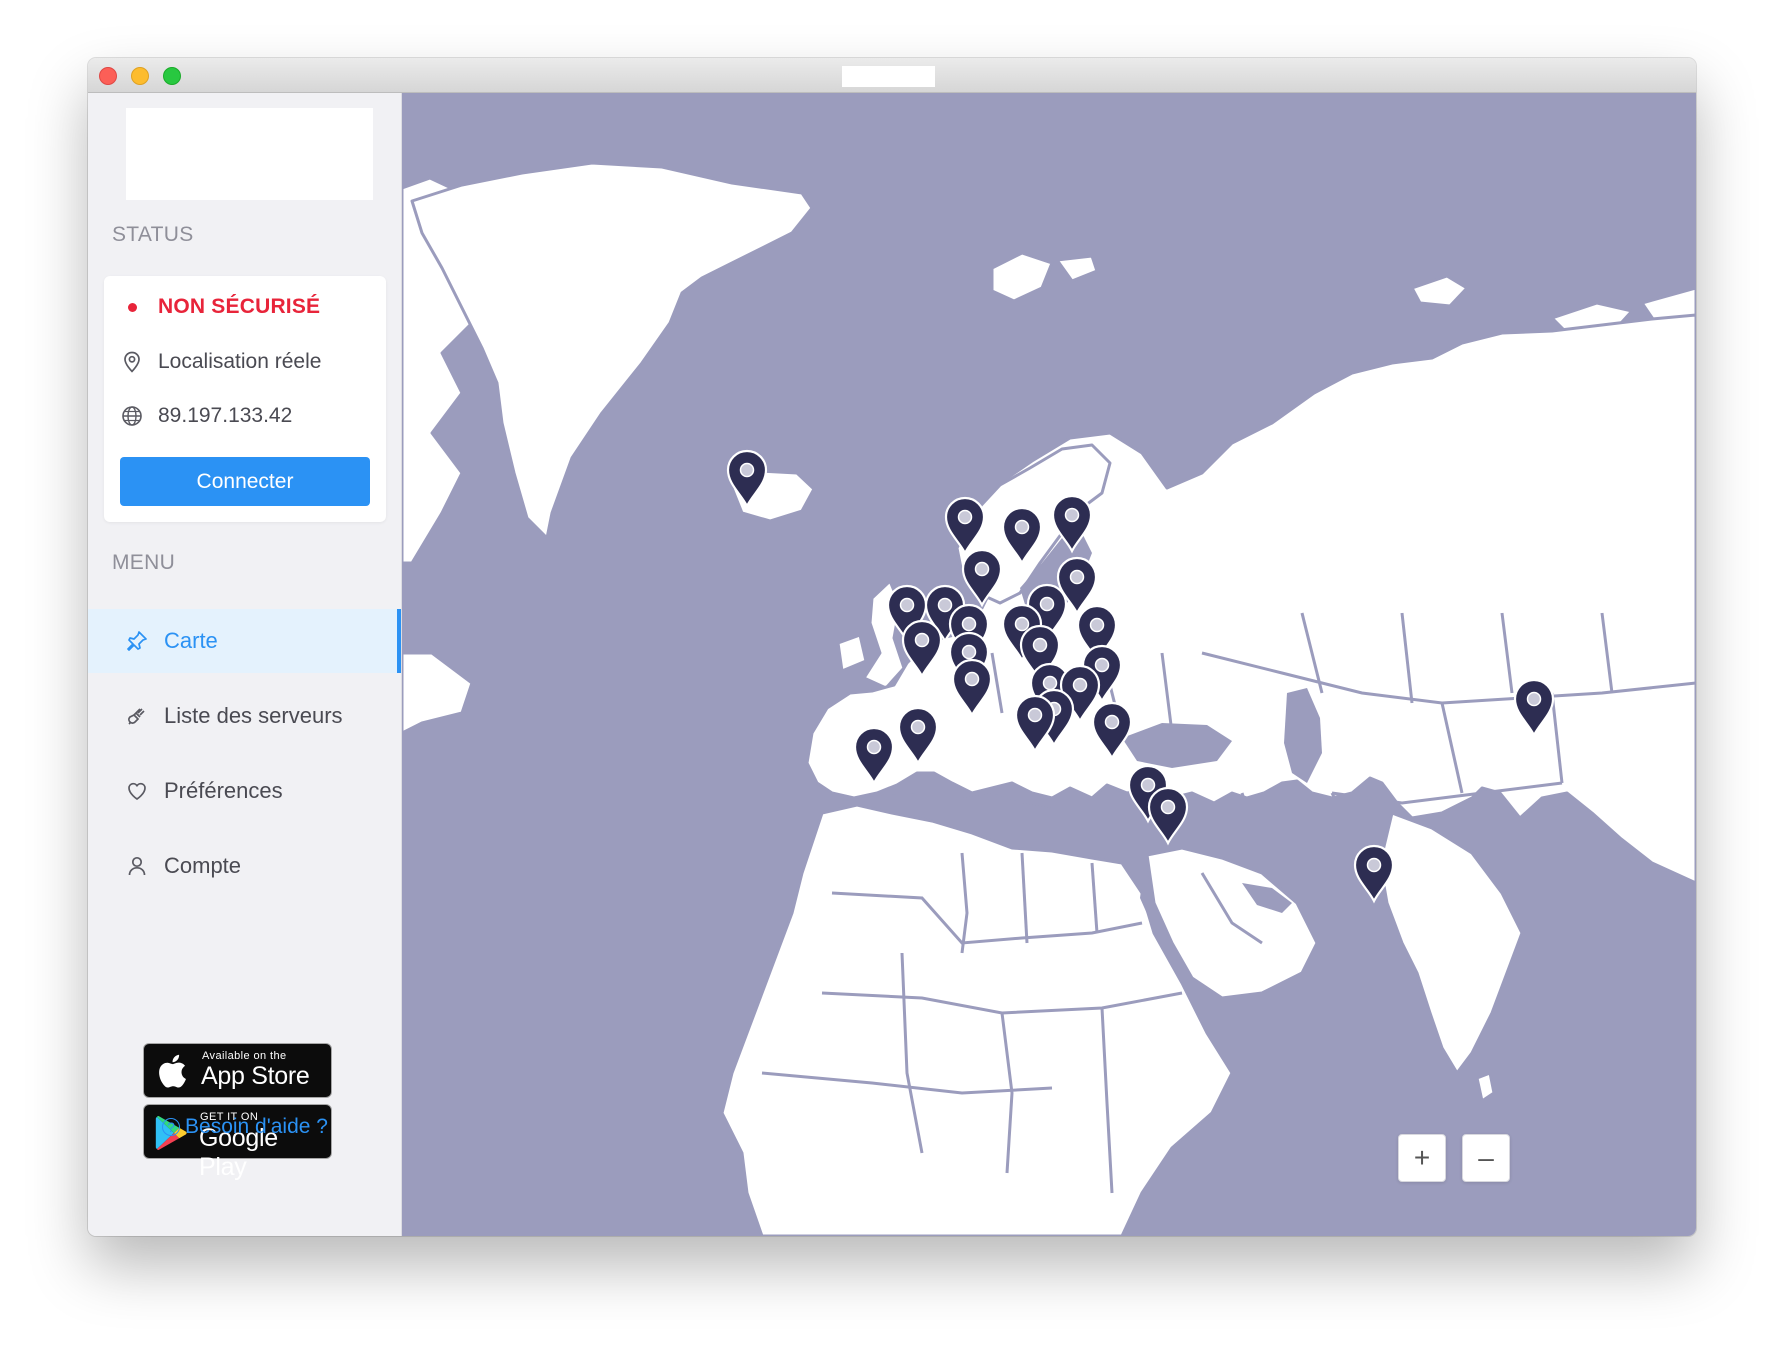 This screenshot has height=1350, width=1779. Describe the element at coordinates (255, 1076) in the screenshot. I see `app-store-big-text: App Store` at that location.